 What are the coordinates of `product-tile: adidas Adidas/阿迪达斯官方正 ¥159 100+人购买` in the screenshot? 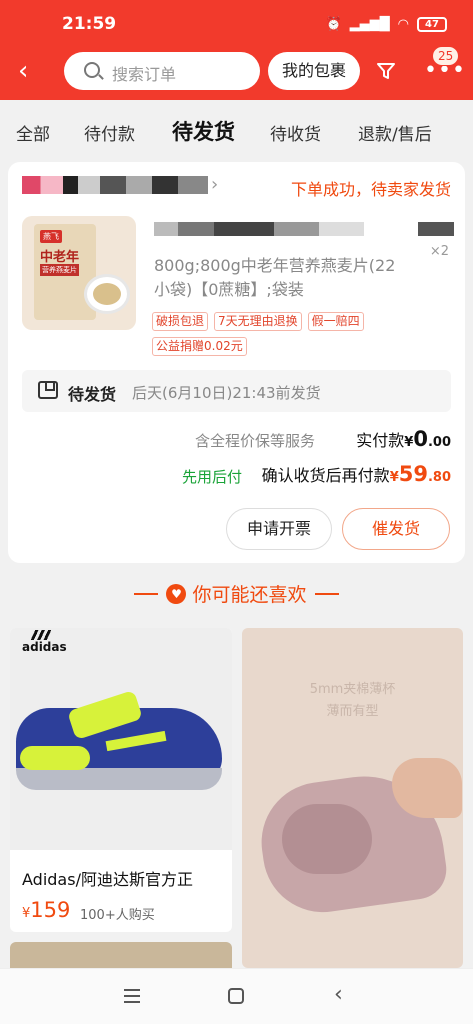 It's located at (121, 780).